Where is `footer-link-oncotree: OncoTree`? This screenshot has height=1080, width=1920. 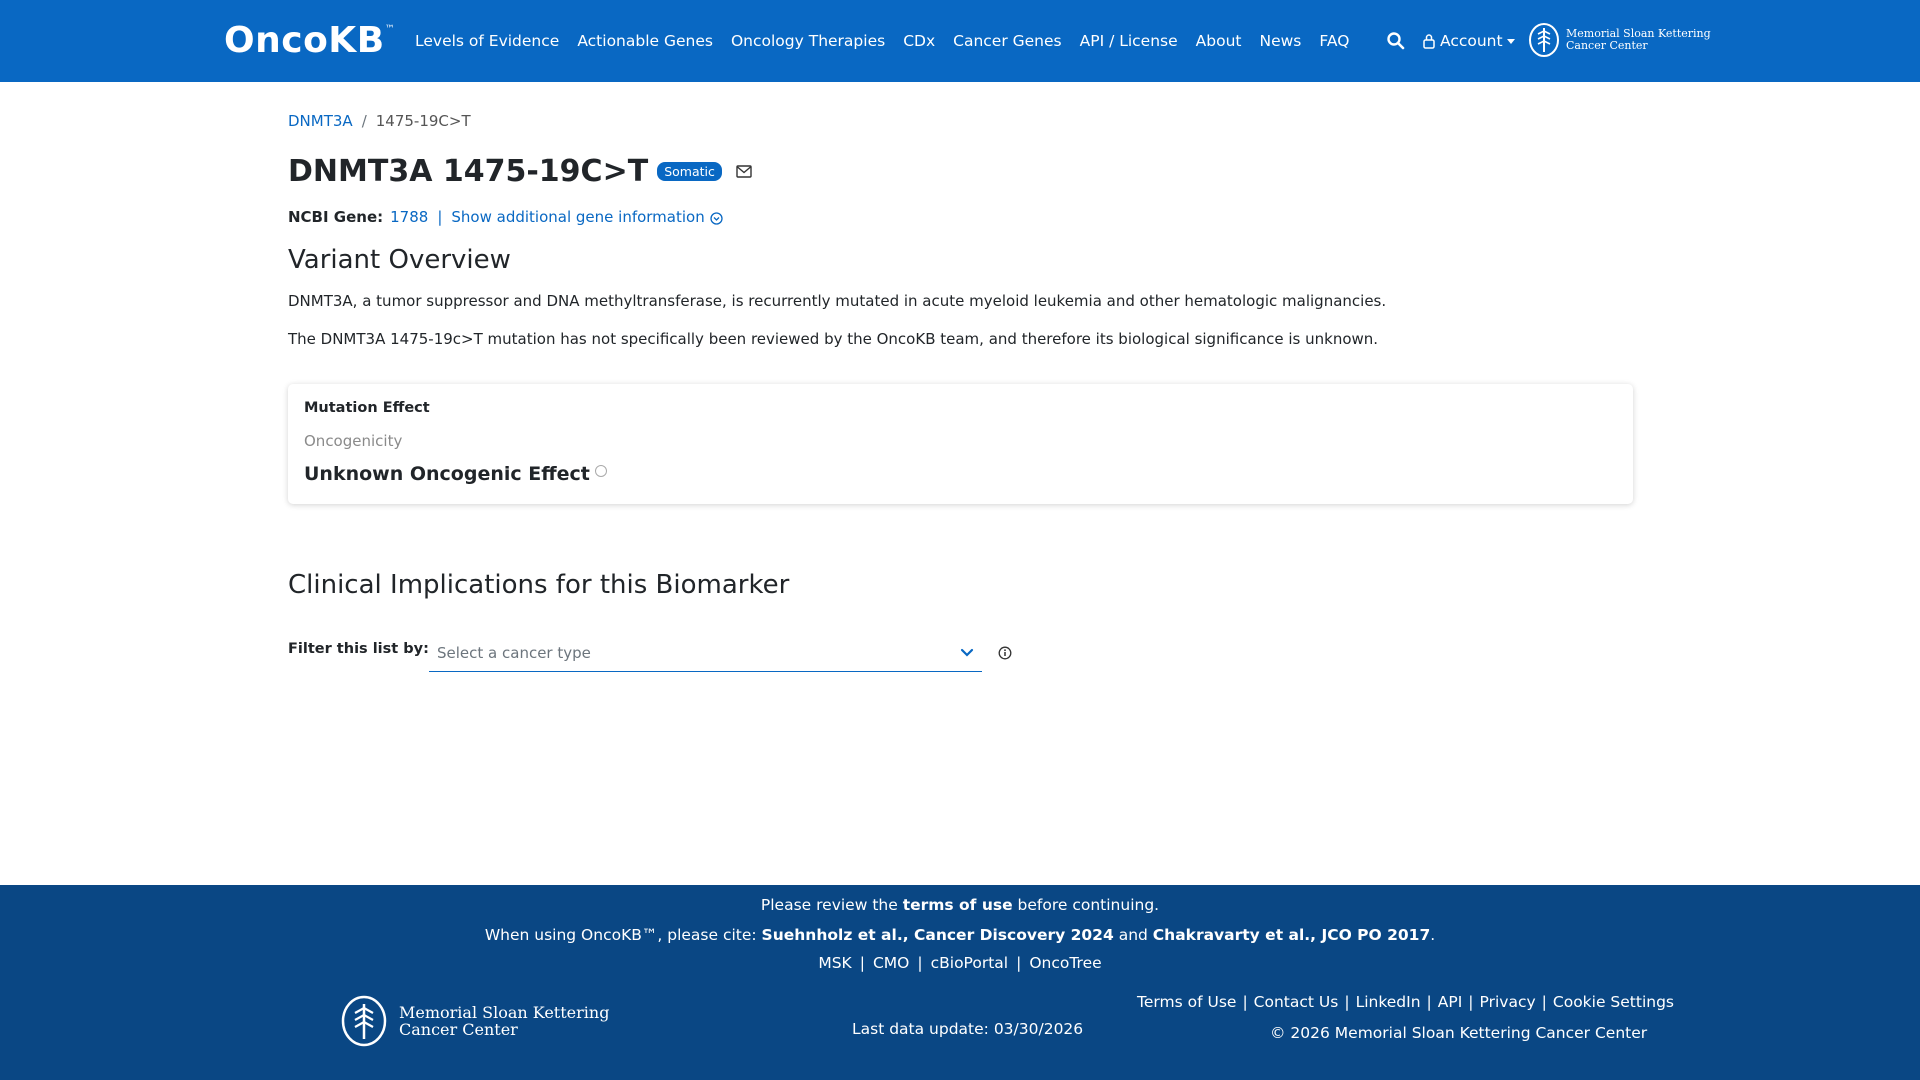
footer-link-oncotree: OncoTree is located at coordinates (1065, 963).